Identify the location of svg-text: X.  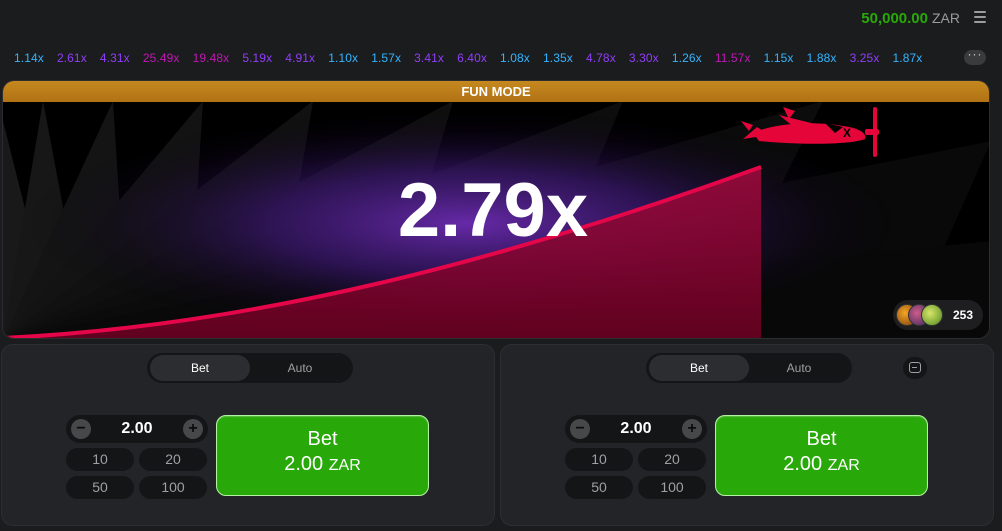
(847, 133).